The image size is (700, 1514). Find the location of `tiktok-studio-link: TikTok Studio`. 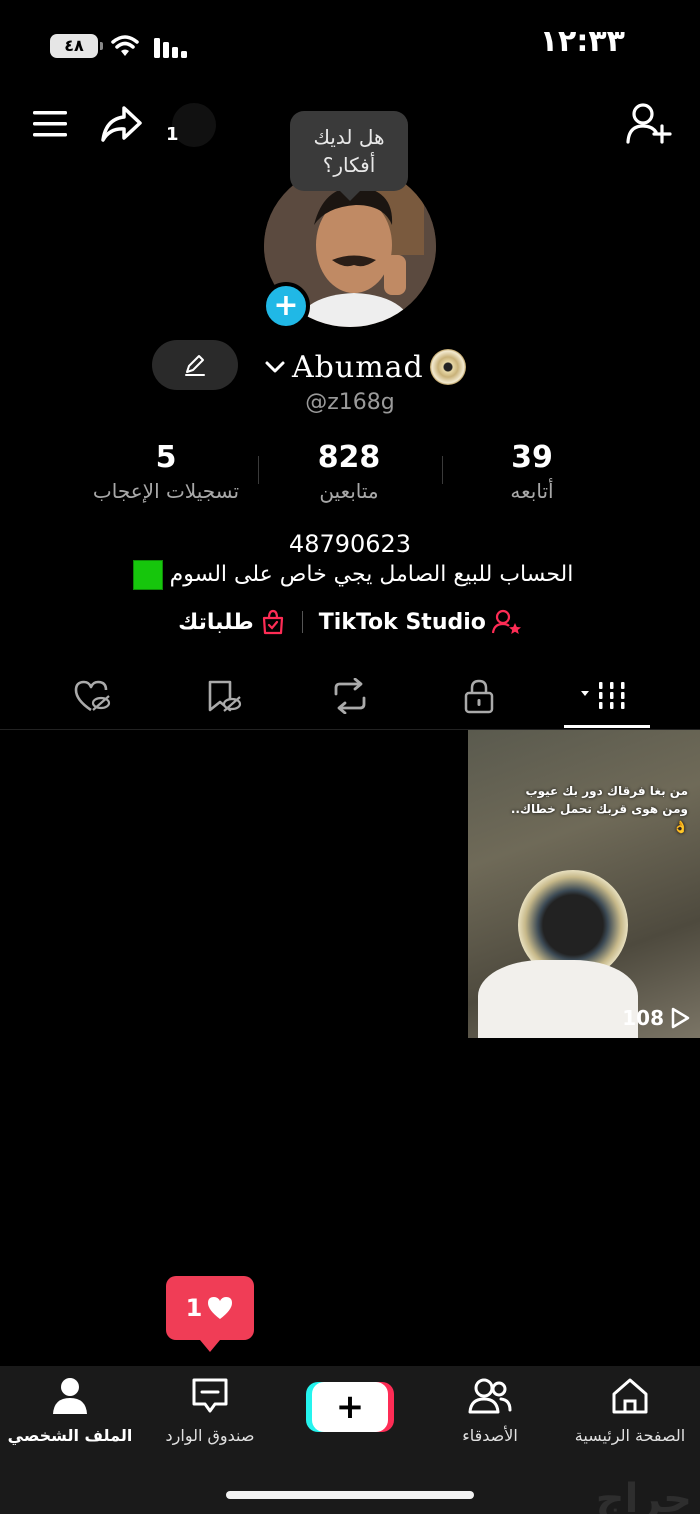

tiktok-studio-link: TikTok Studio is located at coordinates (420, 622).